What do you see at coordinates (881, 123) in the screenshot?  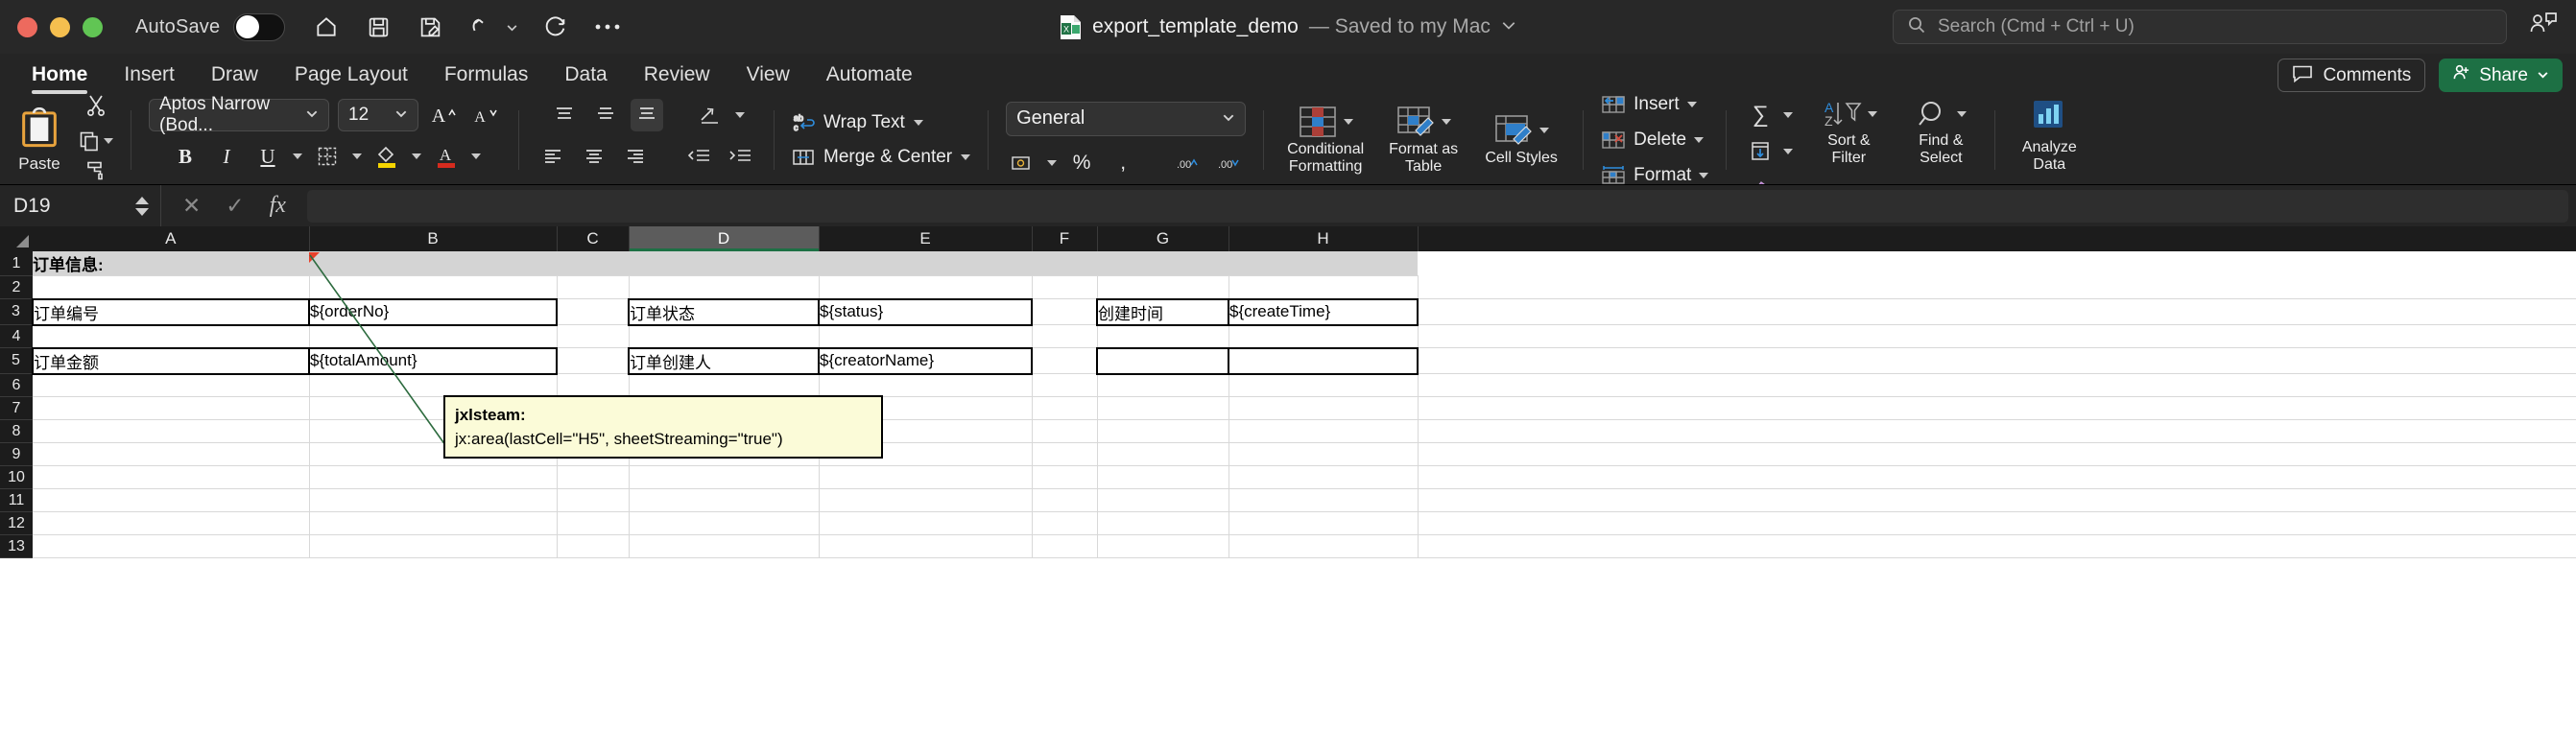 I see `wrap-text-button: ab c Wrap Text` at bounding box center [881, 123].